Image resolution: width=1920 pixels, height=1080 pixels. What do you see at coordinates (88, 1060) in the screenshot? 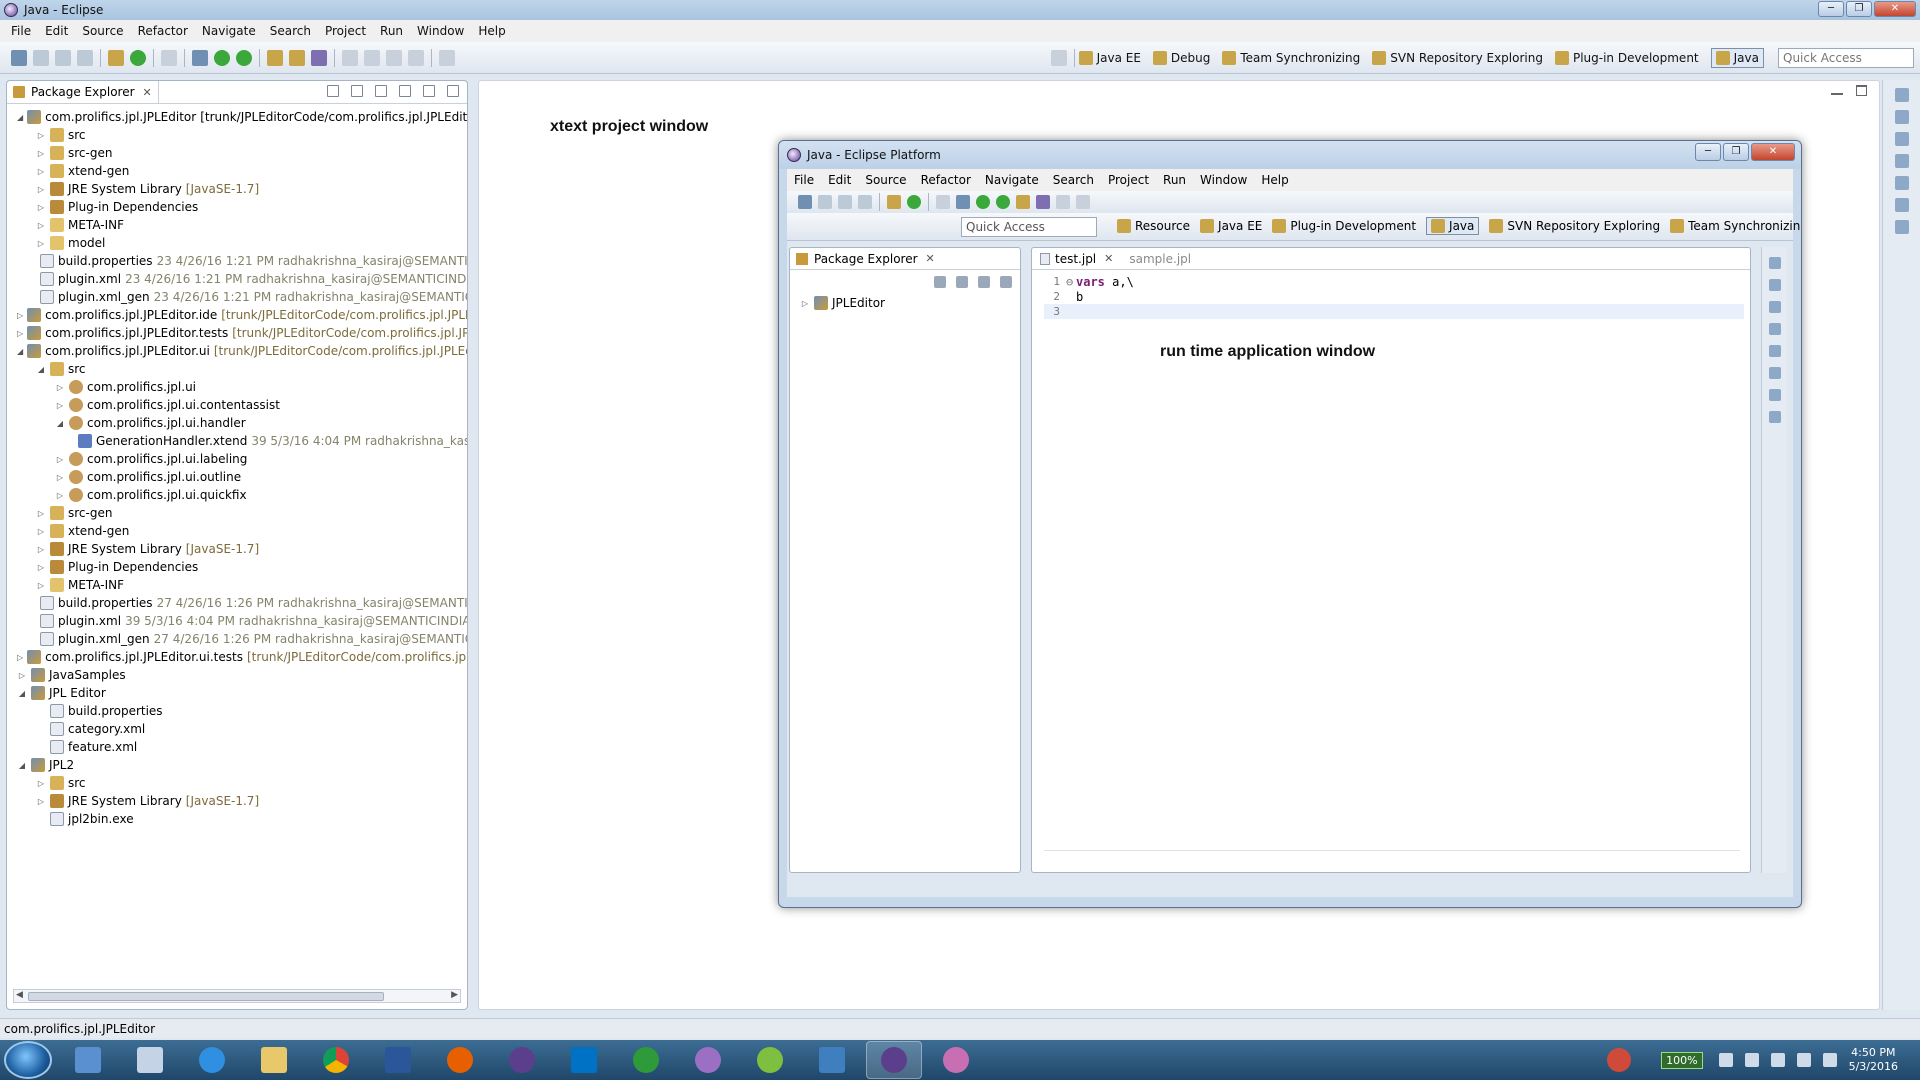
I see `taskbar-explorer-app` at bounding box center [88, 1060].